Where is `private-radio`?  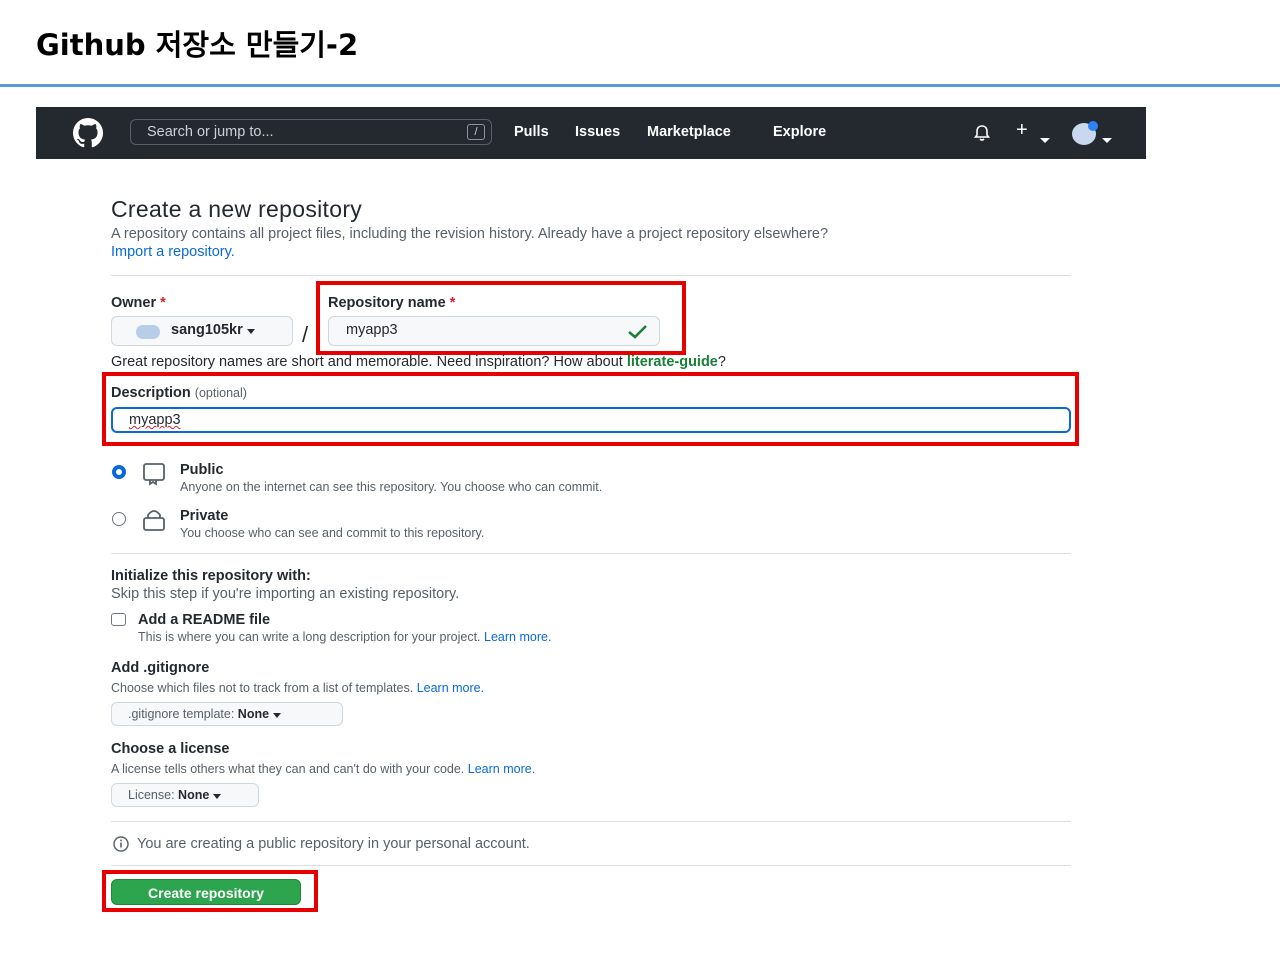 private-radio is located at coordinates (119, 519).